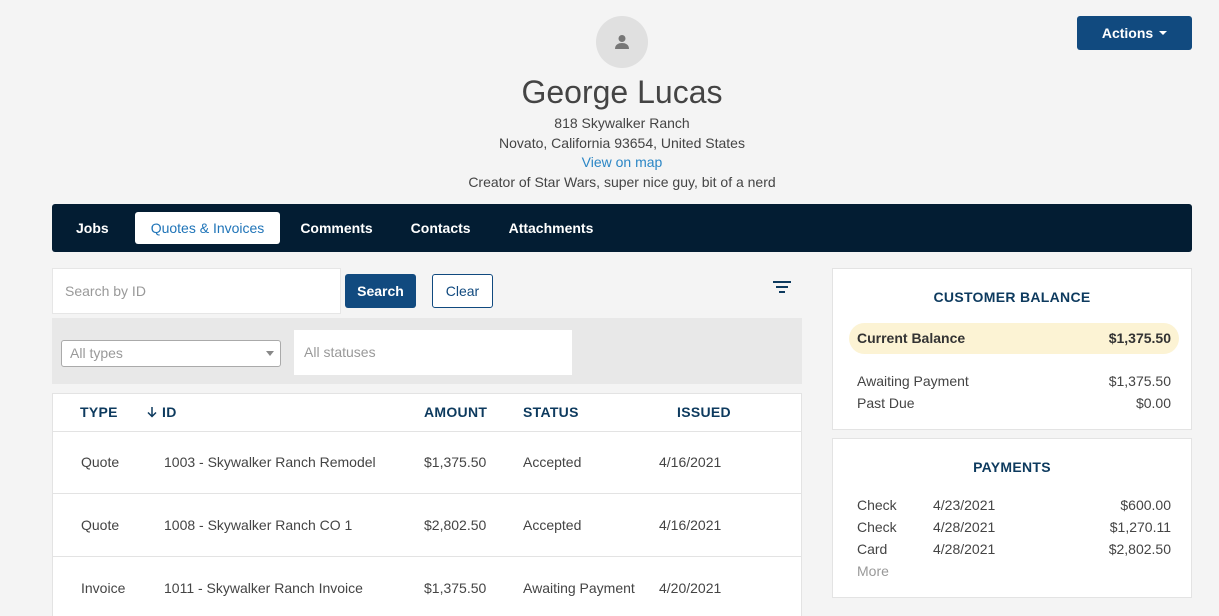  What do you see at coordinates (1012, 467) in the screenshot?
I see `payments-title: PAYMENTS` at bounding box center [1012, 467].